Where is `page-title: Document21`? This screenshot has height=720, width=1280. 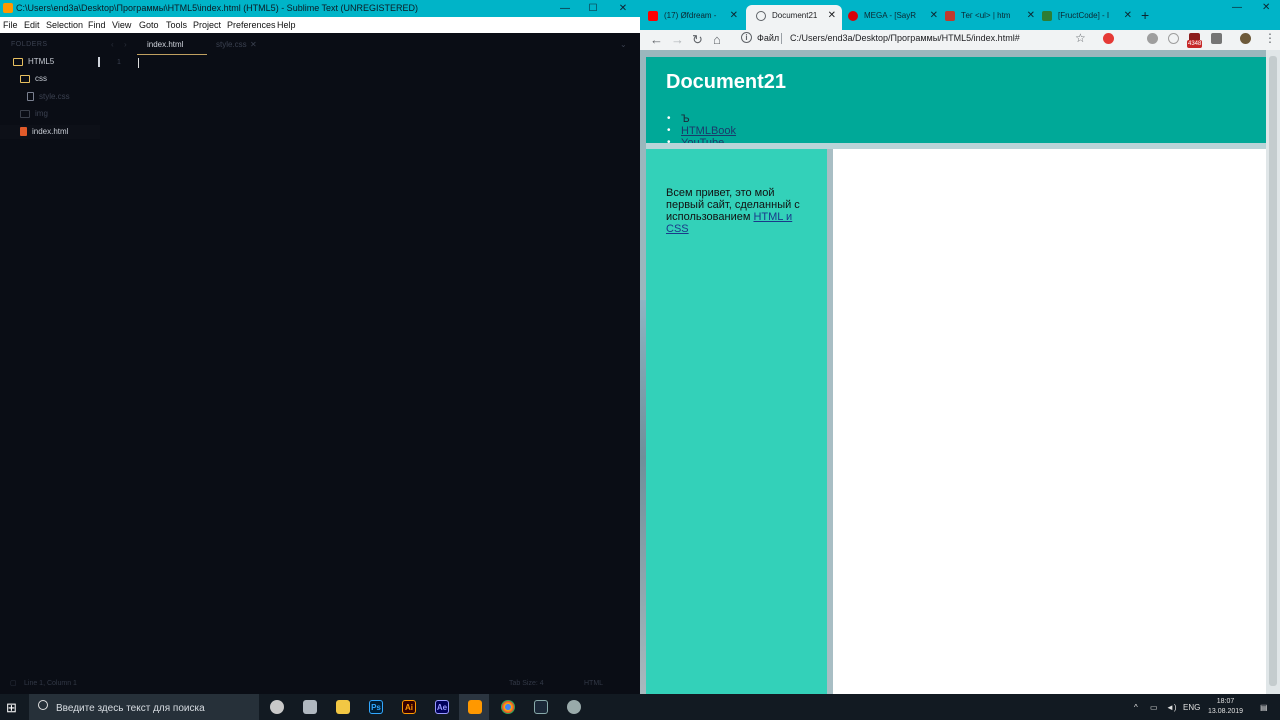 page-title: Document21 is located at coordinates (726, 82).